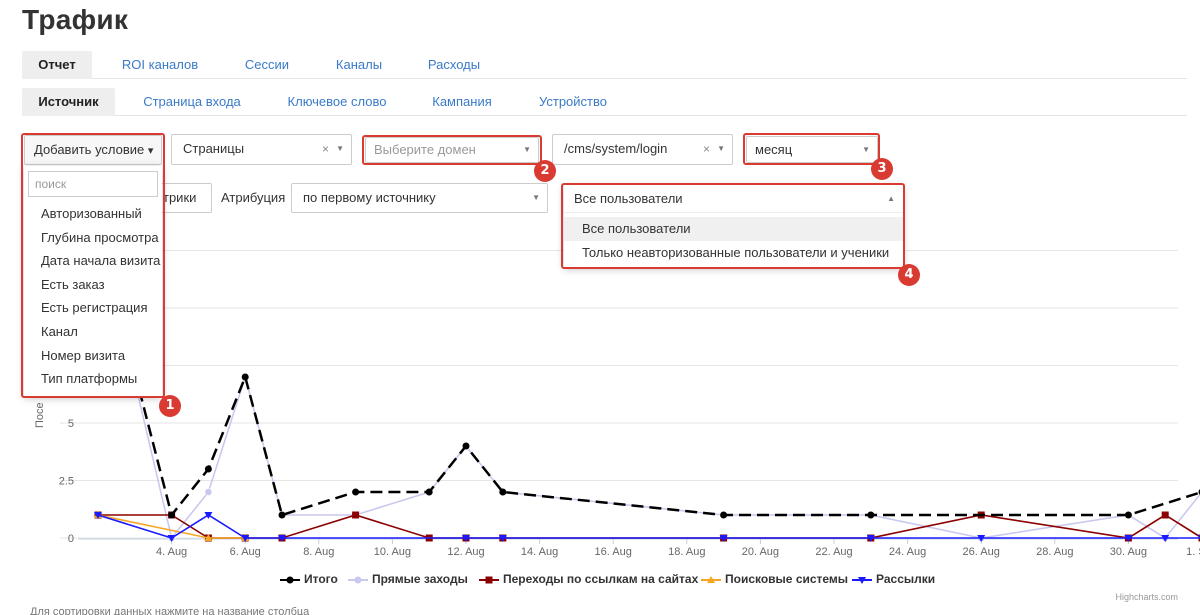 This screenshot has width=1200, height=615. I want to click on tab-source: Источник, so click(68, 102).